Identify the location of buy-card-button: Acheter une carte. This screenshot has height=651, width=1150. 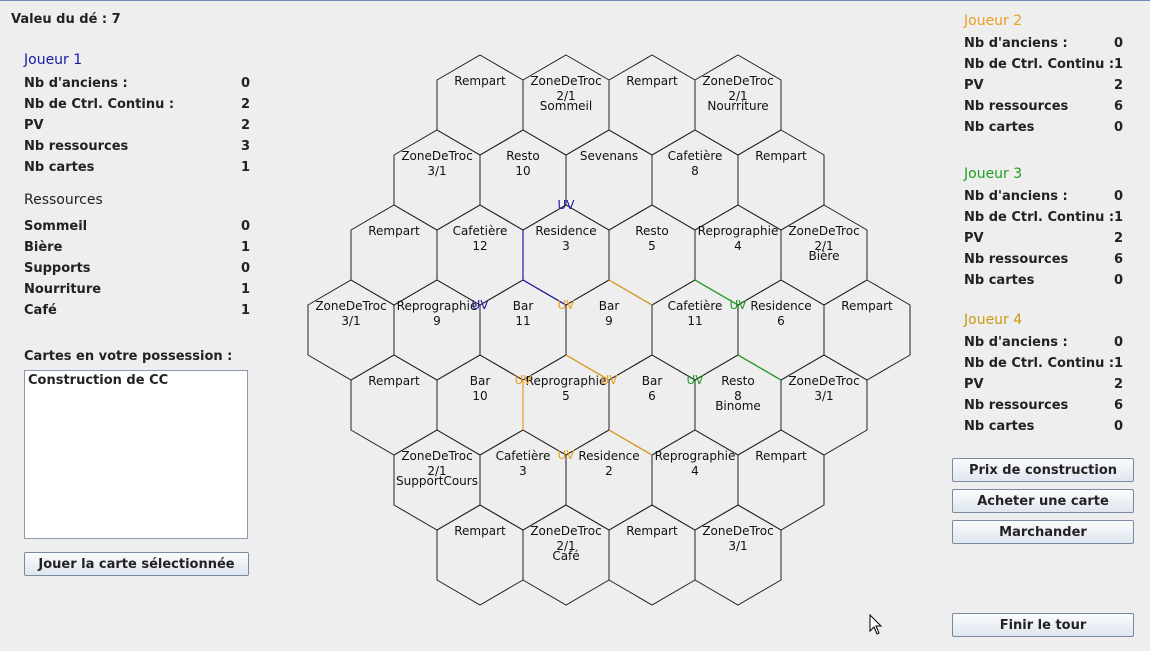
(1043, 501).